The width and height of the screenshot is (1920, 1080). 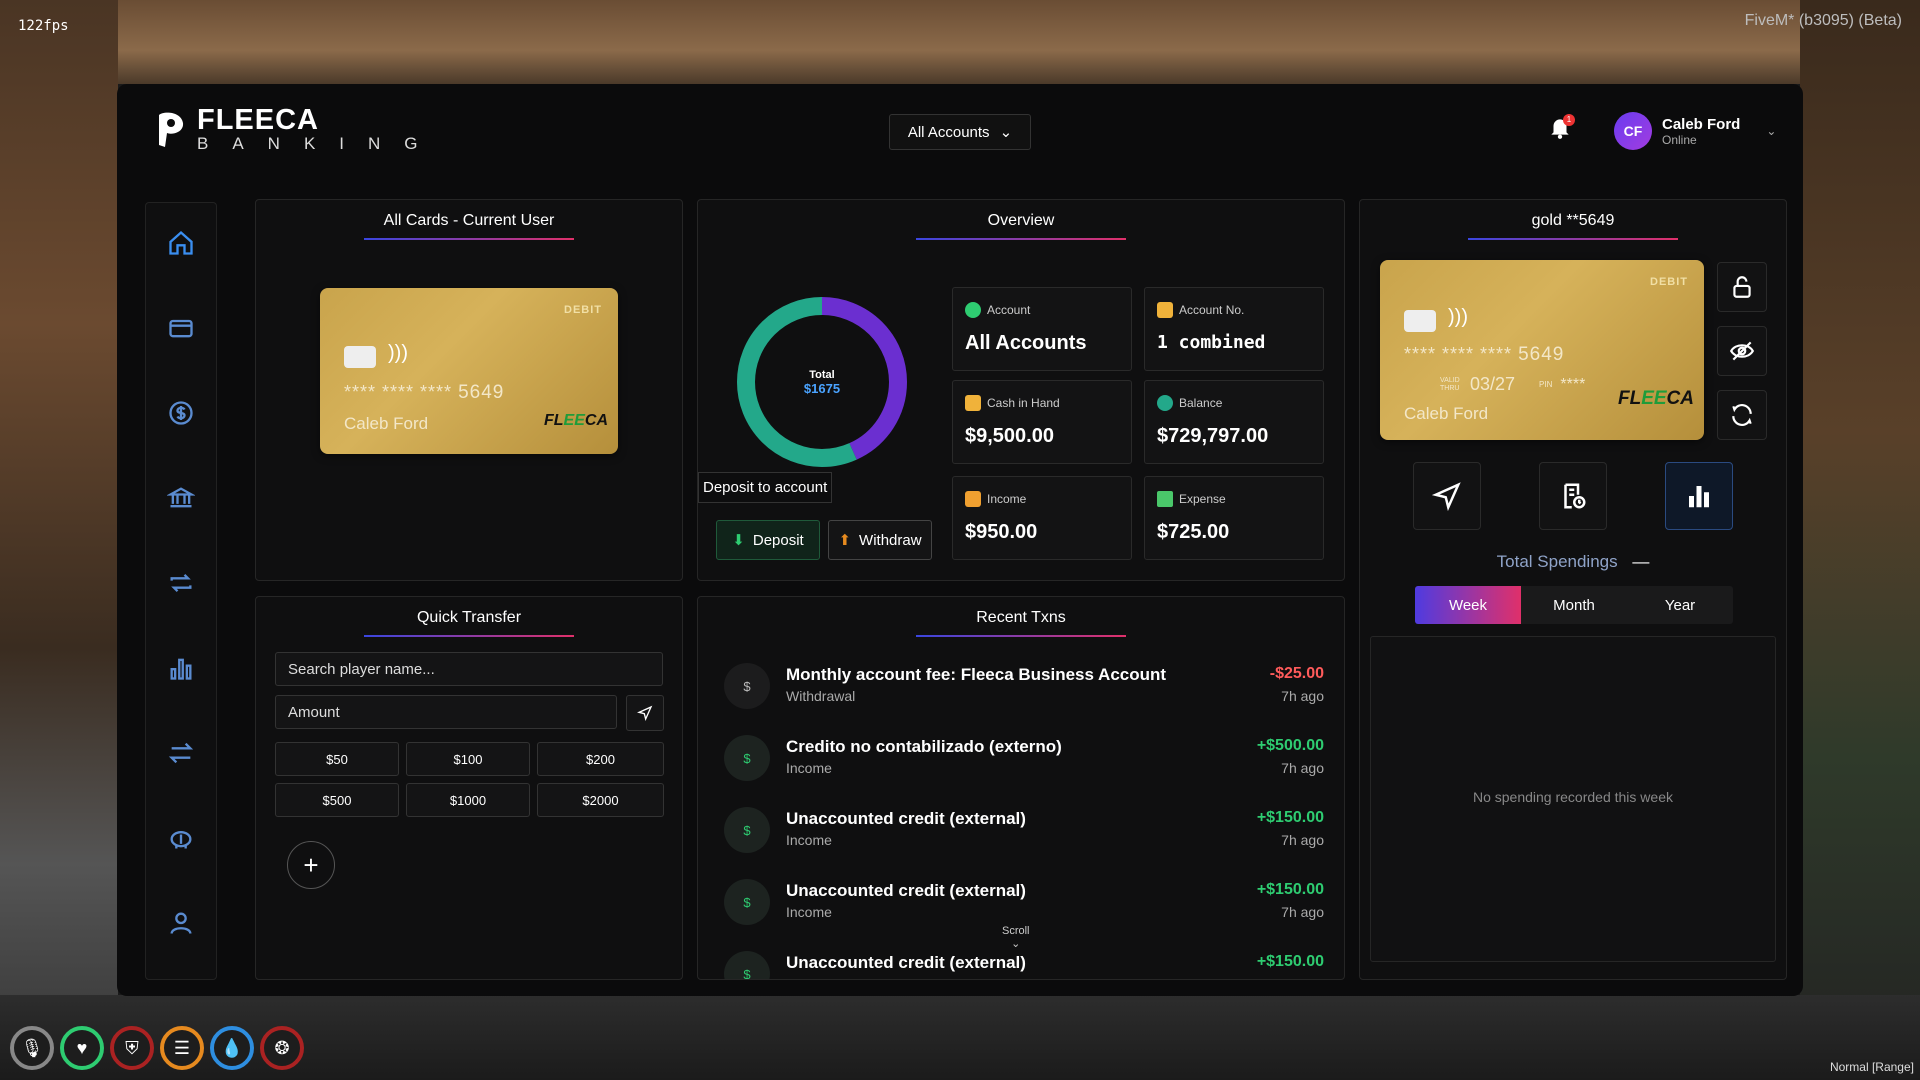 What do you see at coordinates (1165, 403) in the screenshot?
I see `money-bag-icon` at bounding box center [1165, 403].